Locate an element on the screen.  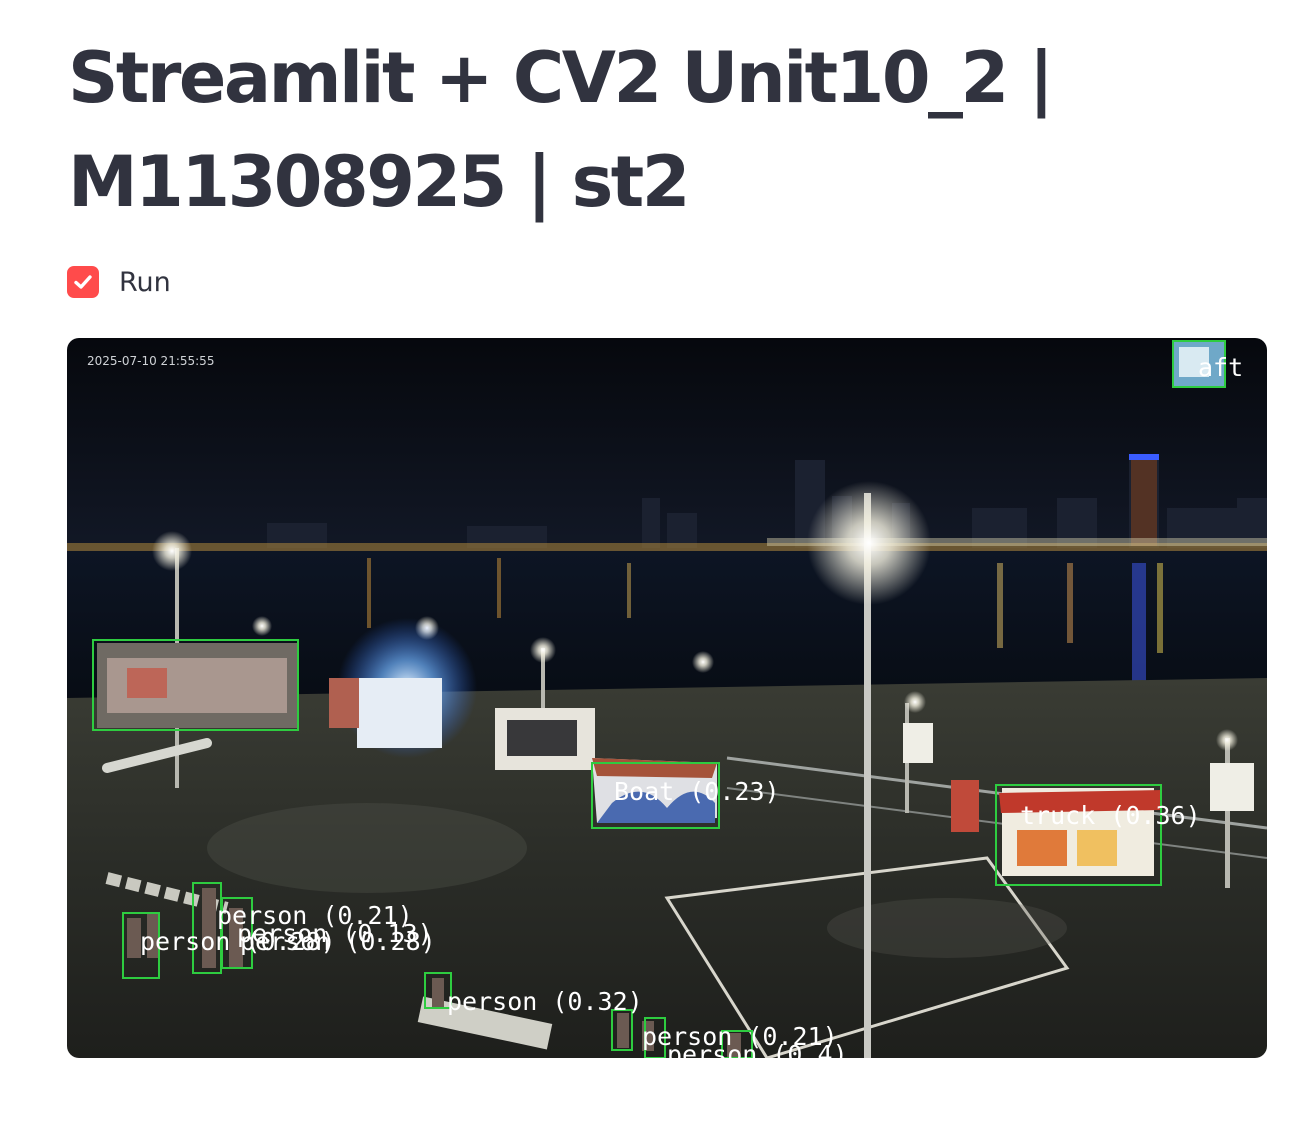
detection-label-boat: Boat (0.23) is located at coordinates (697, 791).